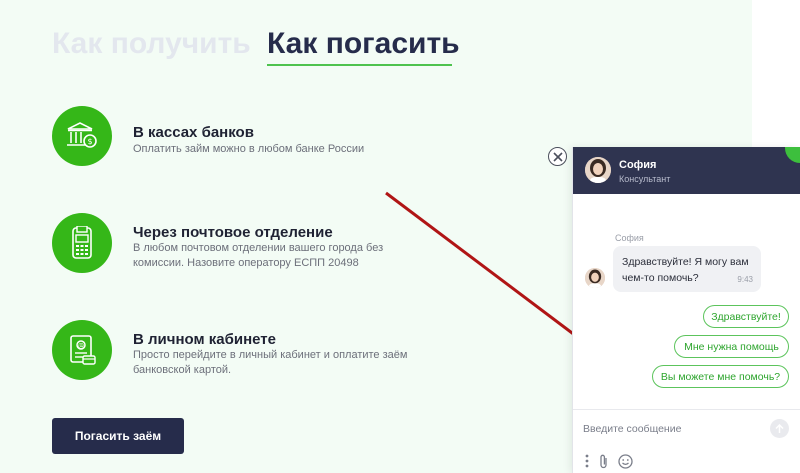  I want to click on message-time: 9:43, so click(745, 279).